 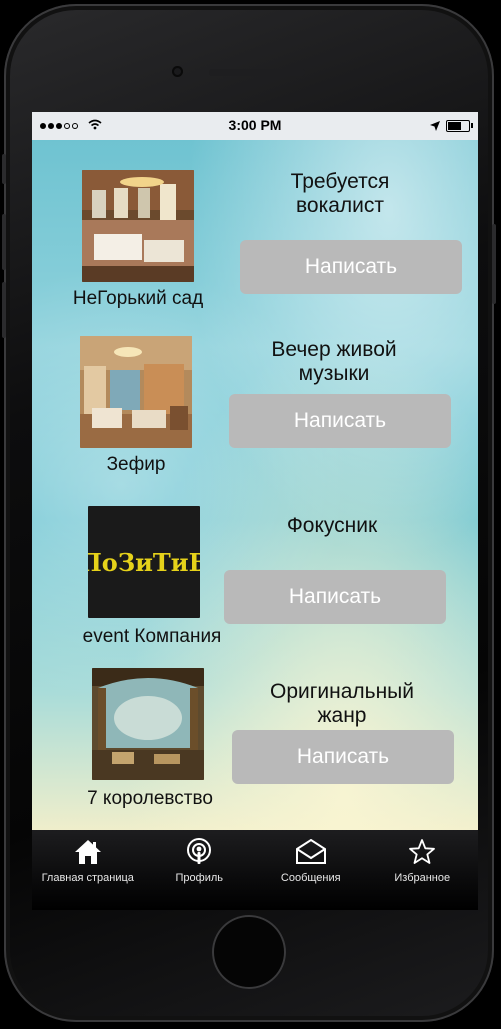 I want to click on logo-text: ПоЗиТиВ, so click(x=144, y=562).